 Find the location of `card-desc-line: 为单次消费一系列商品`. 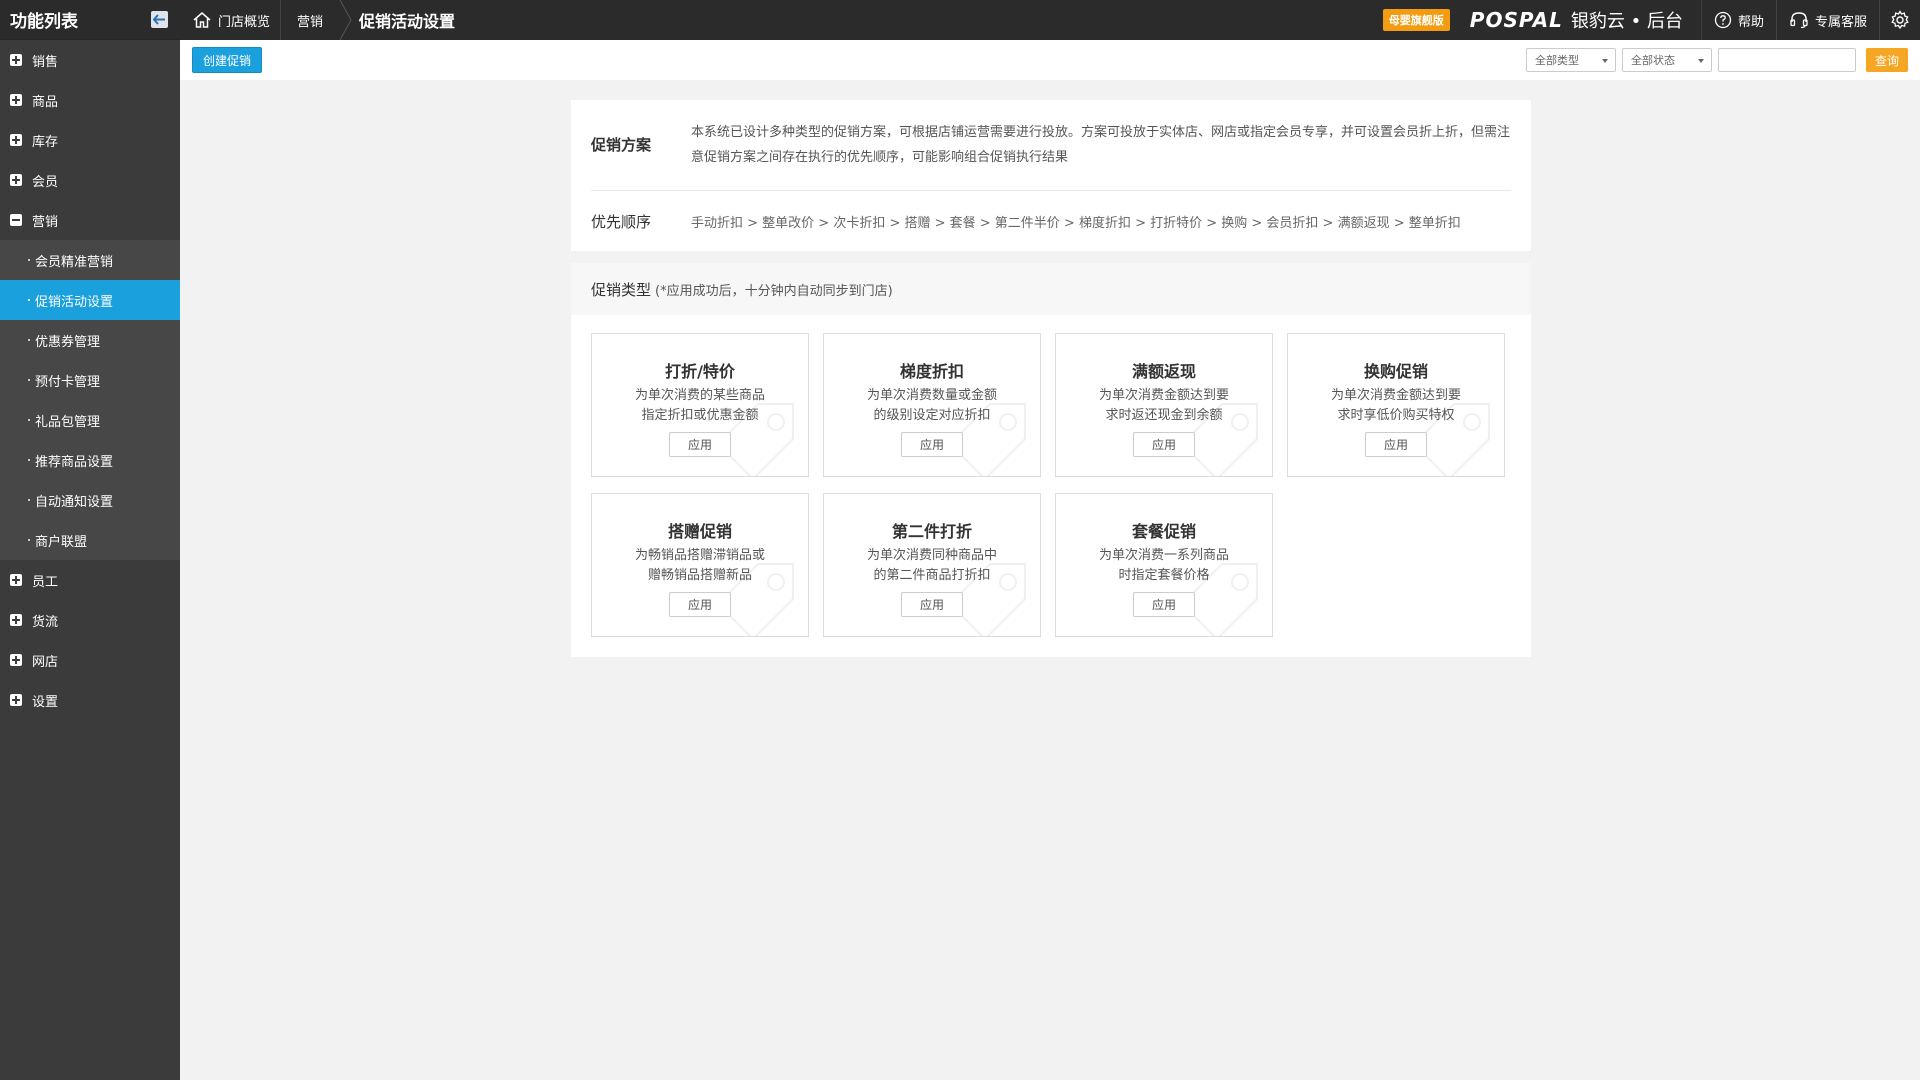

card-desc-line: 为单次消费一系列商品 is located at coordinates (1163, 555).